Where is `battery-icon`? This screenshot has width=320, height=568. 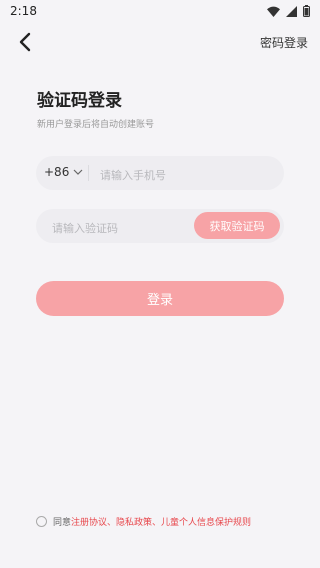 battery-icon is located at coordinates (306, 11).